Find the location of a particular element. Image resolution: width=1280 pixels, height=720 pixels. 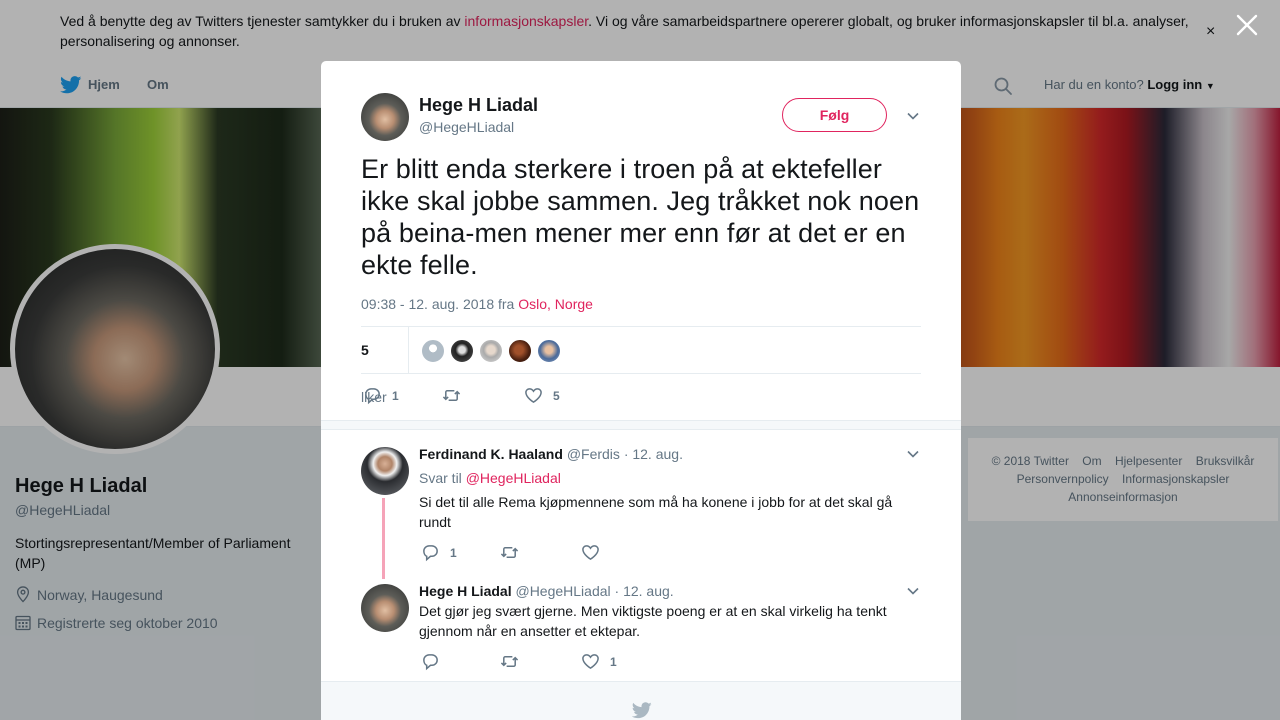

like-button: 1 is located at coordinates (599, 661).